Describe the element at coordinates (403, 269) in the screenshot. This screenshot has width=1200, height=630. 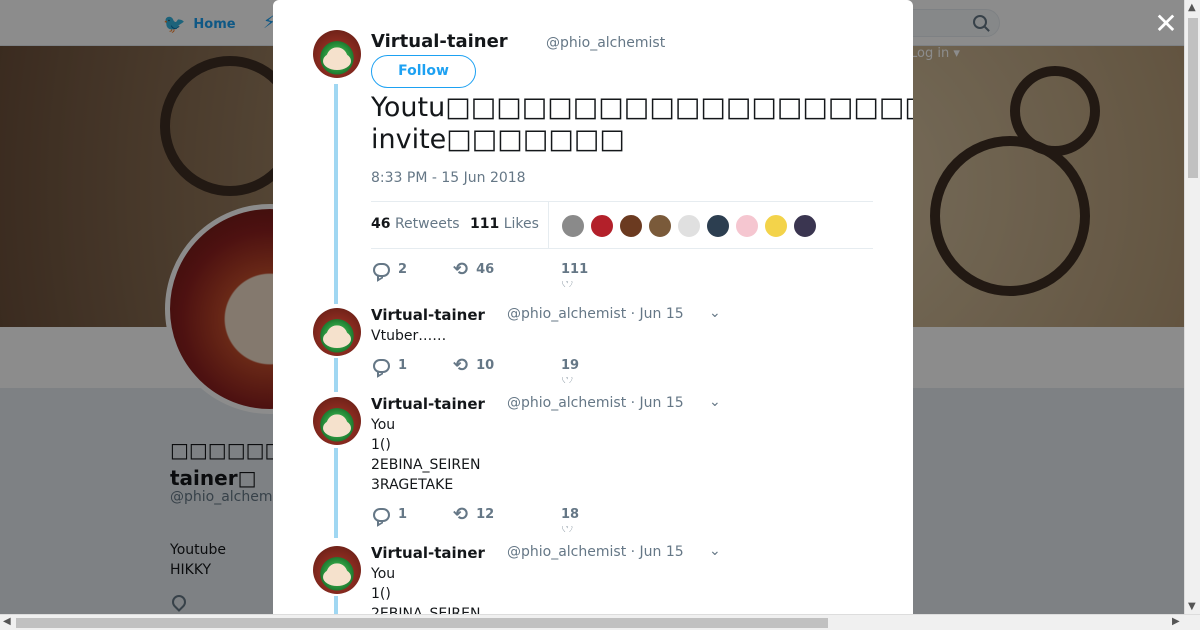
I see `reply-count: 2` at that location.